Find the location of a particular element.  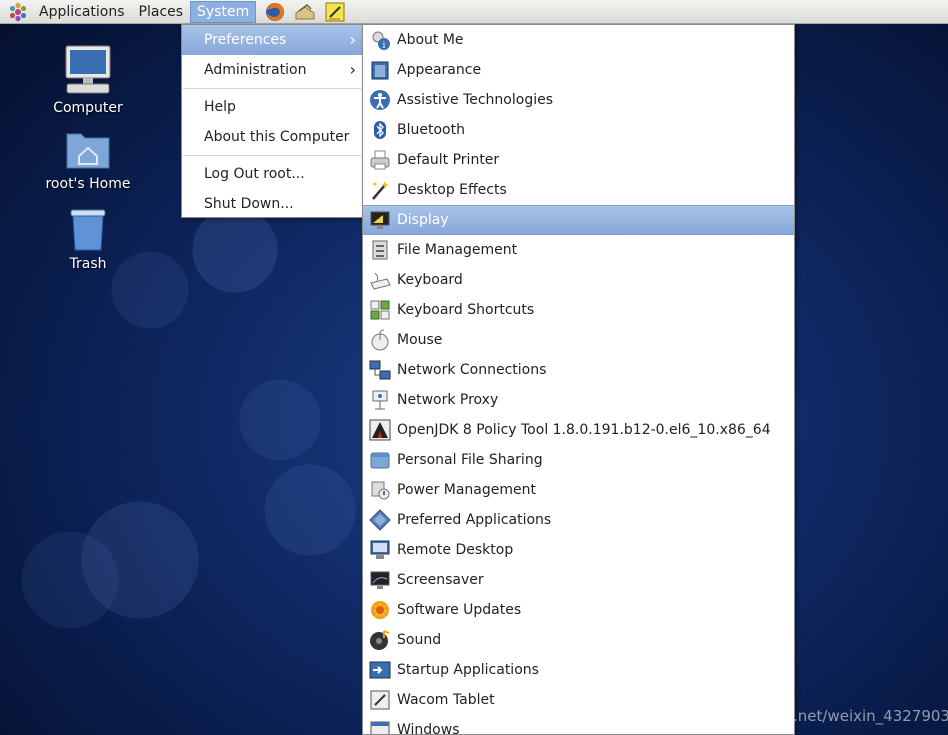

home-label: root's Home is located at coordinates (88, 184).